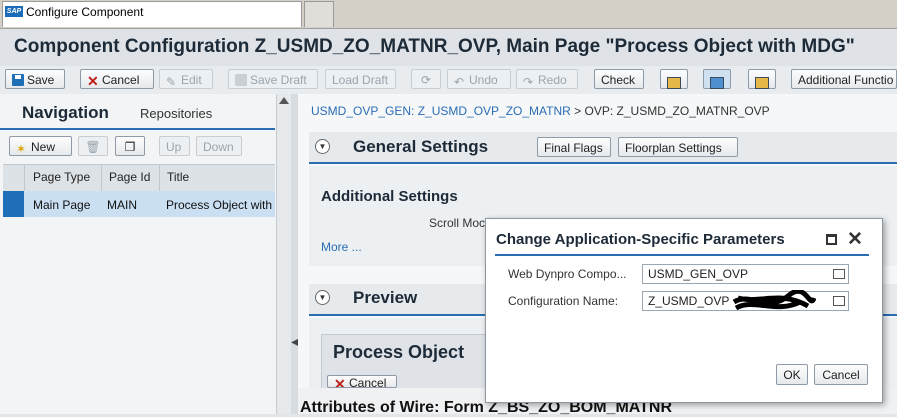  What do you see at coordinates (844, 79) in the screenshot?
I see `additional-functions-button: Additional Functio` at bounding box center [844, 79].